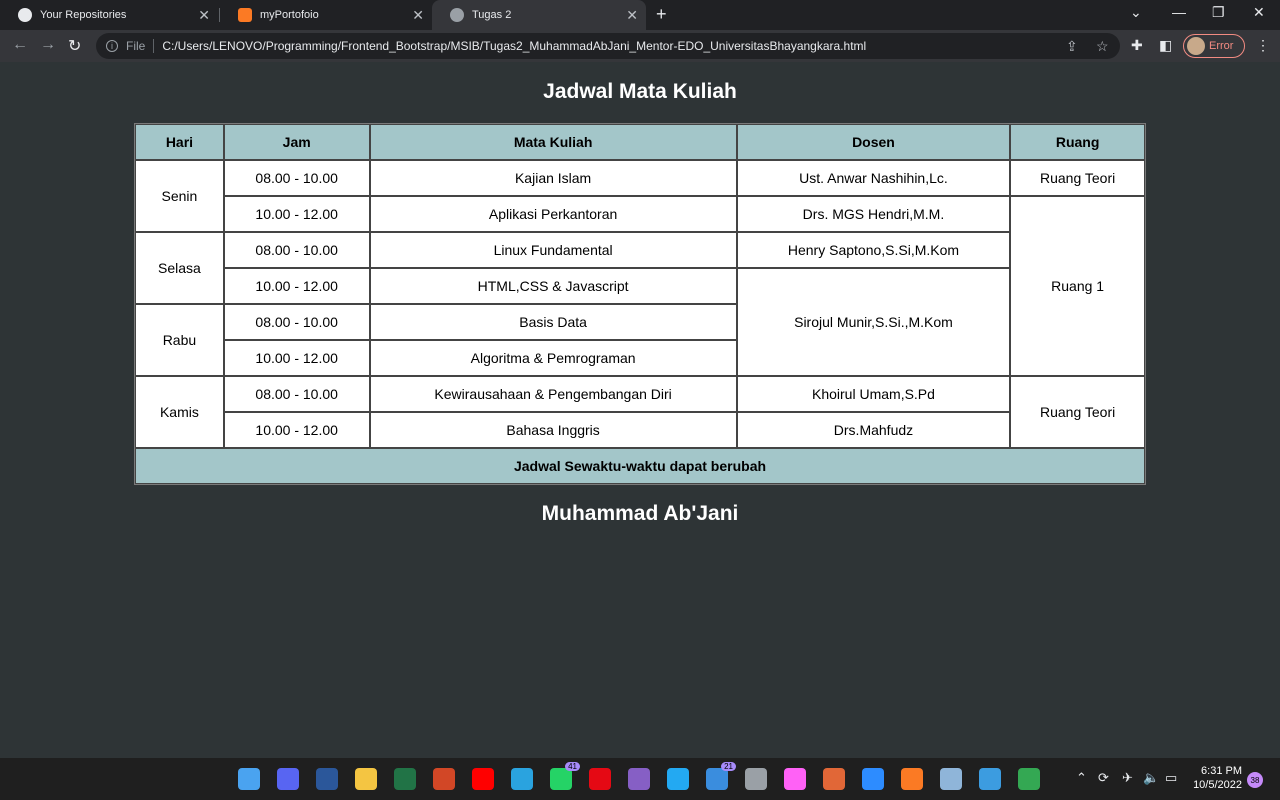 This screenshot has width=1280, height=800. What do you see at coordinates (539, 15) in the screenshot?
I see `tab-tugas-2: Tugas 2 ✕` at bounding box center [539, 15].